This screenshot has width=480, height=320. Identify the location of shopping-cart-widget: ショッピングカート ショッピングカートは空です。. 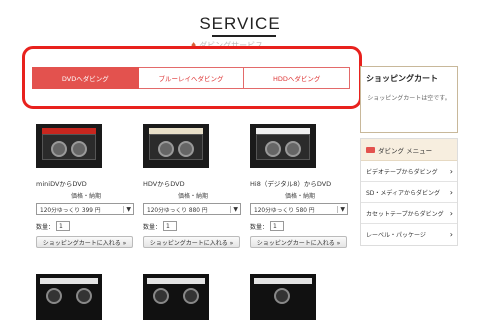
(409, 99).